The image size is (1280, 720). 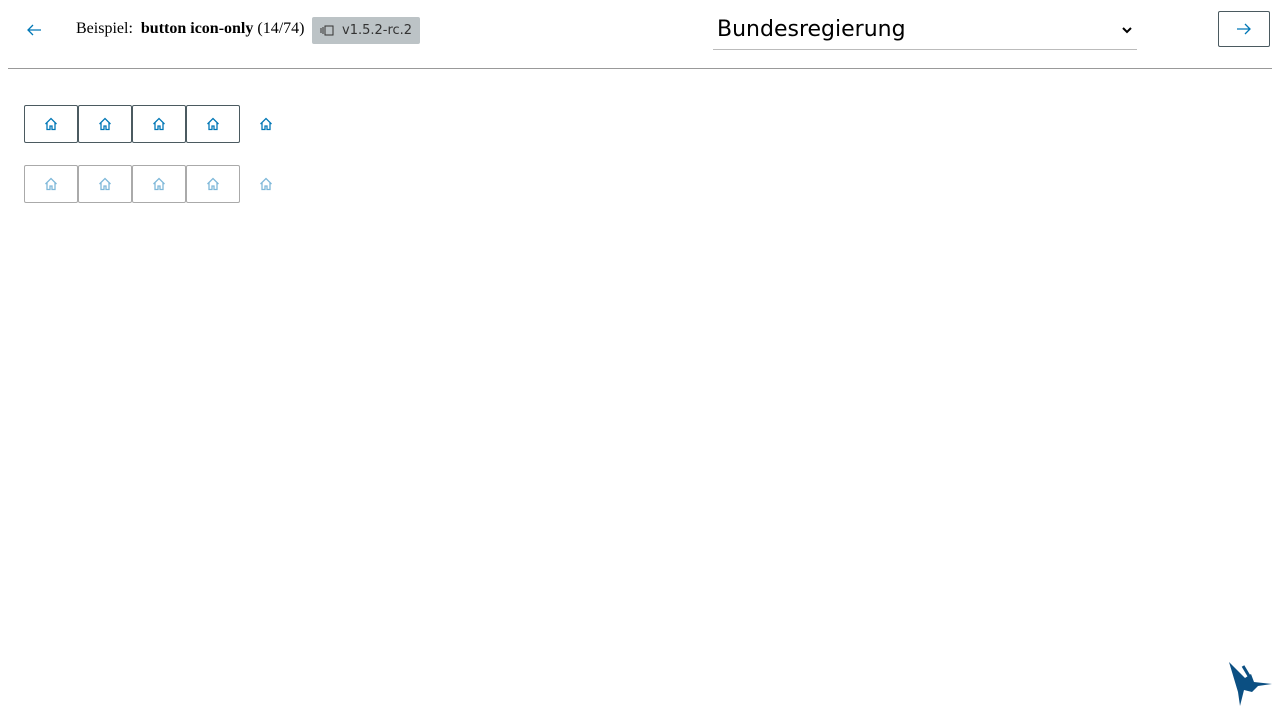 I want to click on next-example-button, so click(x=1244, y=29).